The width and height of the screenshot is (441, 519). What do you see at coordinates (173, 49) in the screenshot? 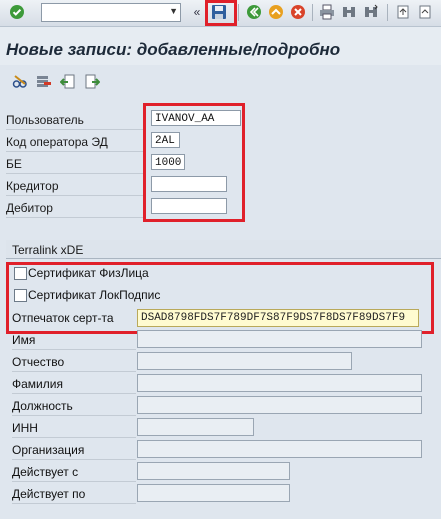
I see `page-title: Новые записи: добавленные/подробно` at bounding box center [173, 49].